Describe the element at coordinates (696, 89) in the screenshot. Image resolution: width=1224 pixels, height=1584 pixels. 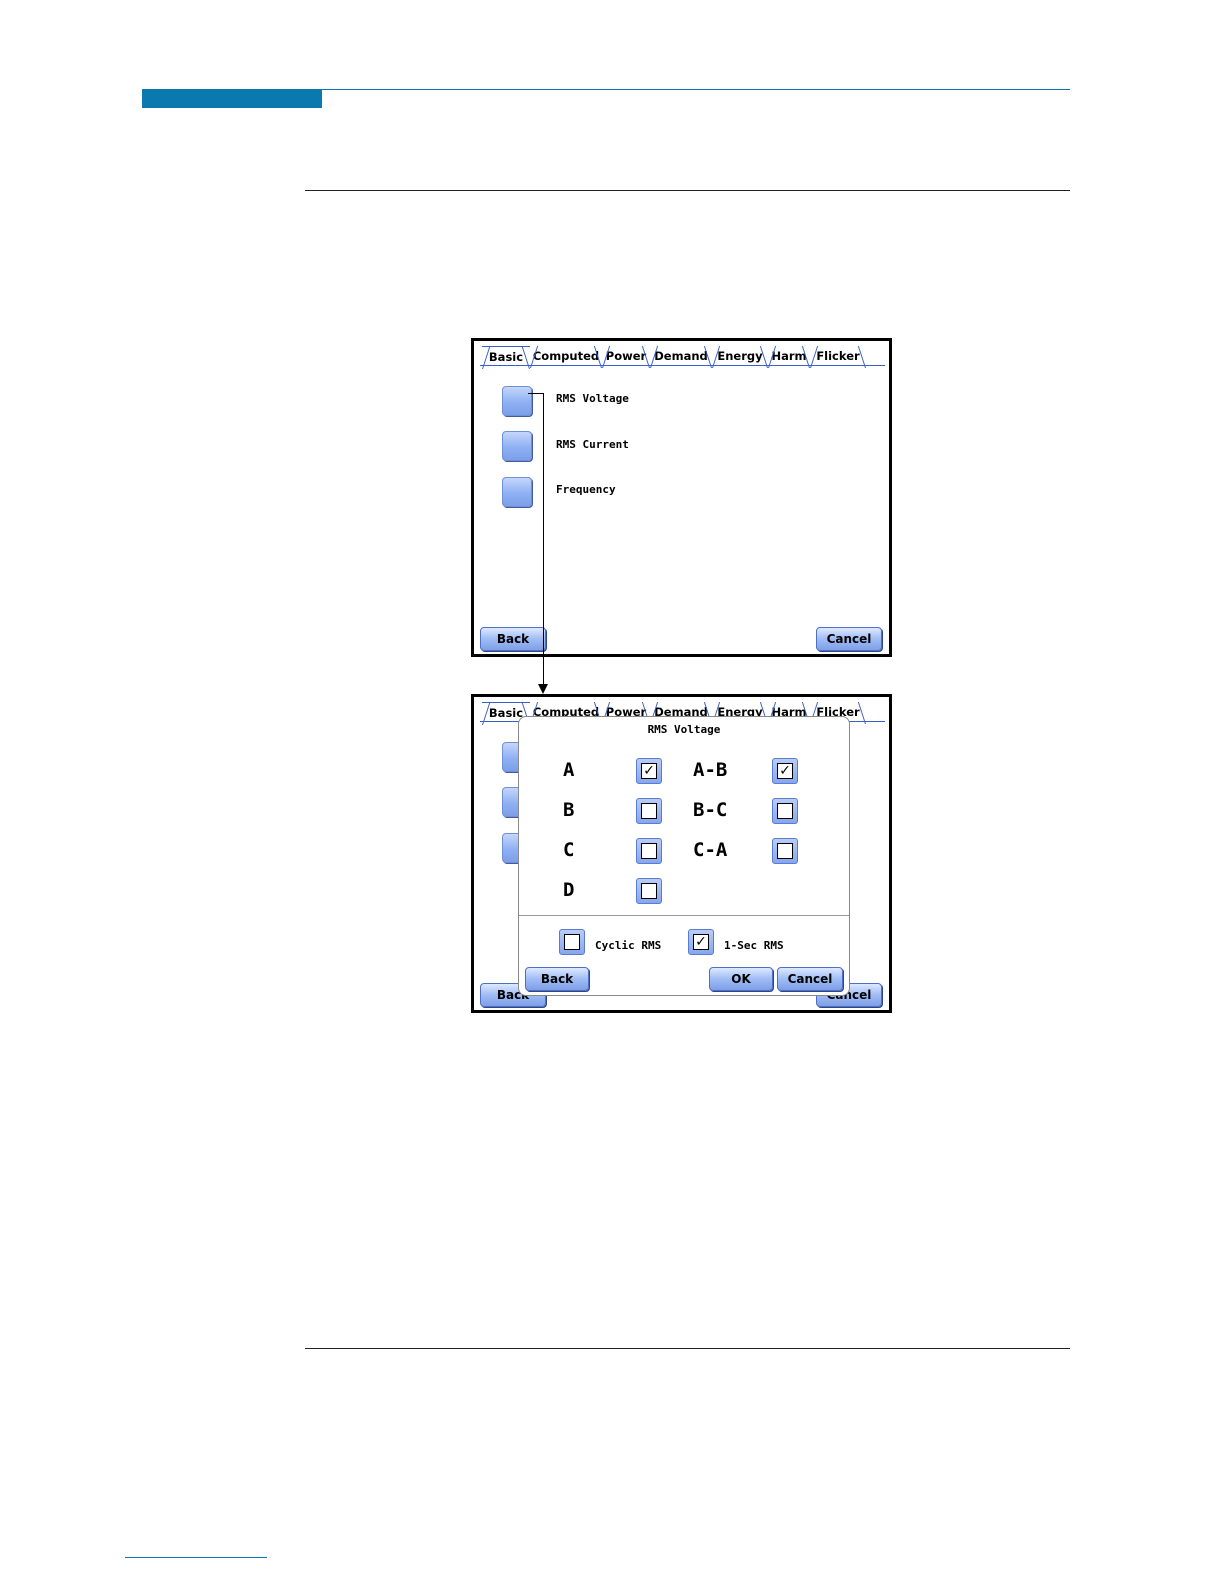
I see `header-line` at that location.